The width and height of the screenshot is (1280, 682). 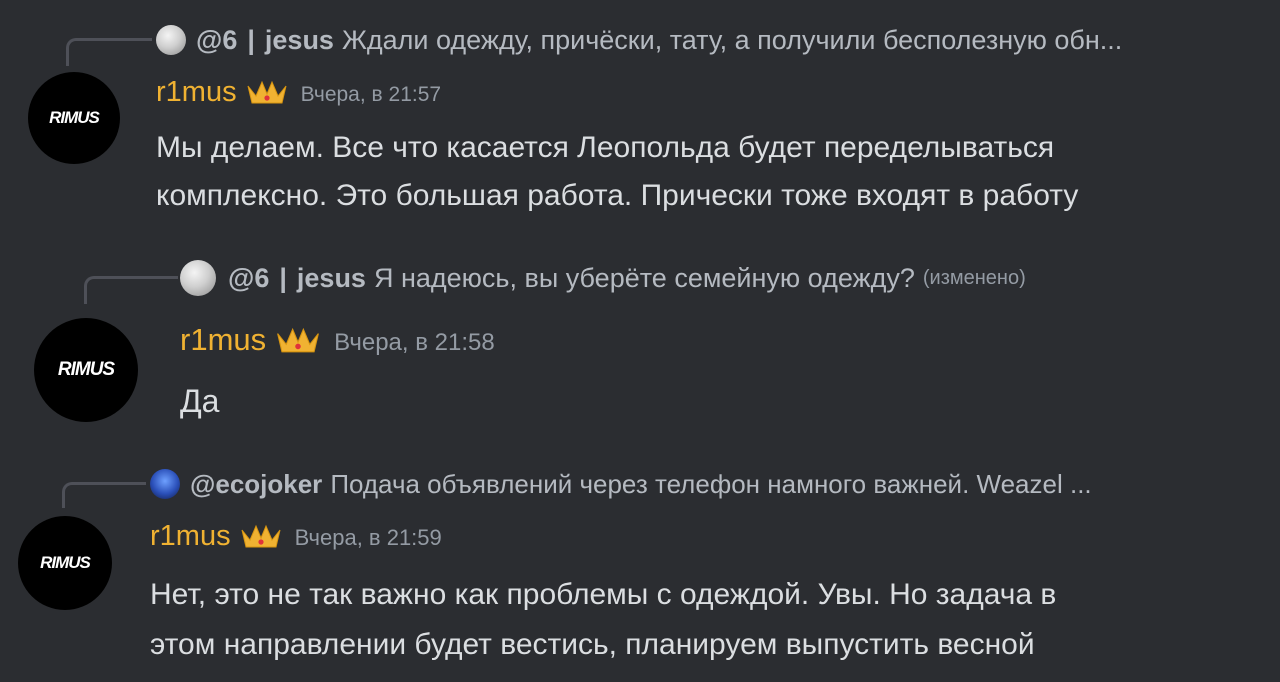 I want to click on message-line: Да, so click(x=200, y=401).